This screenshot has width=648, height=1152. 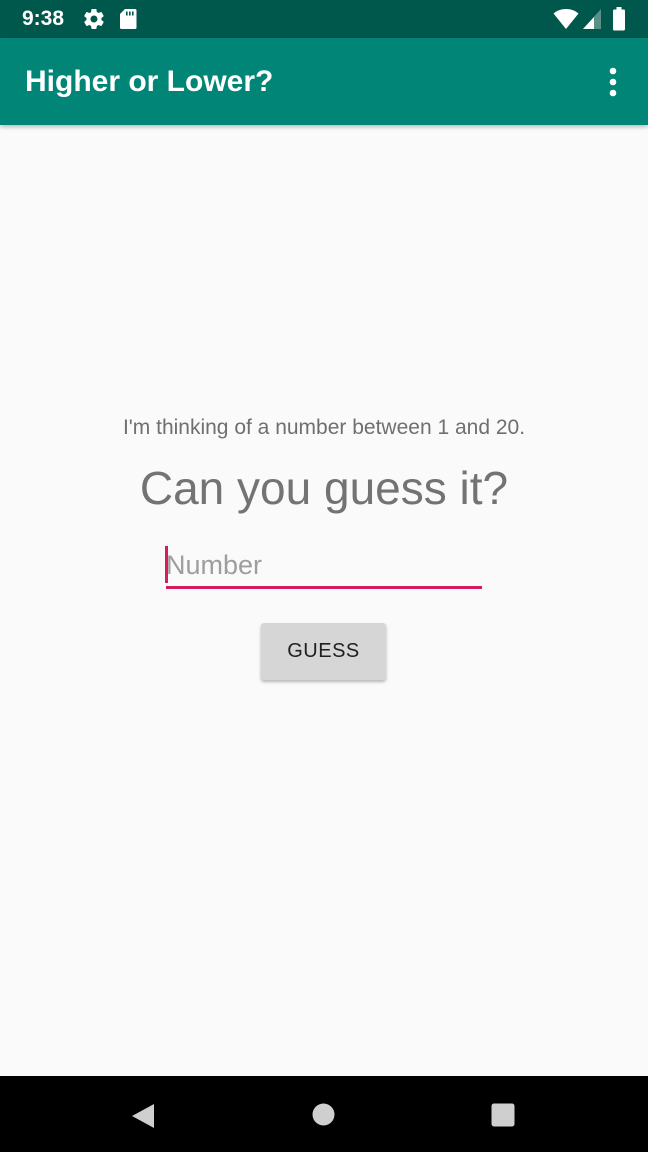 I want to click on recents-icon, so click(x=503, y=1115).